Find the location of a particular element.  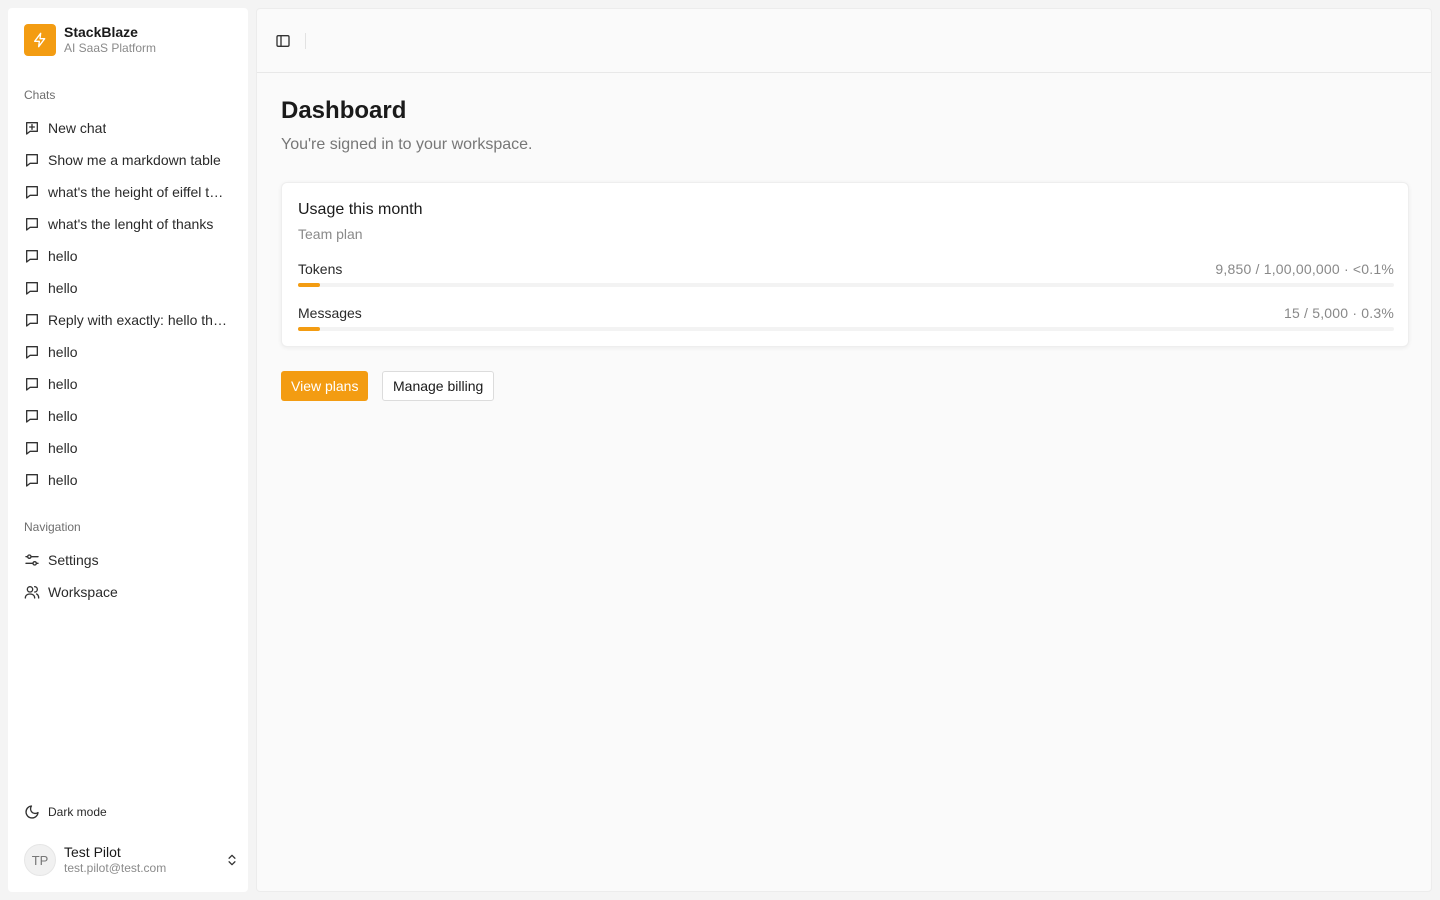

lightning-icon is located at coordinates (40, 40).